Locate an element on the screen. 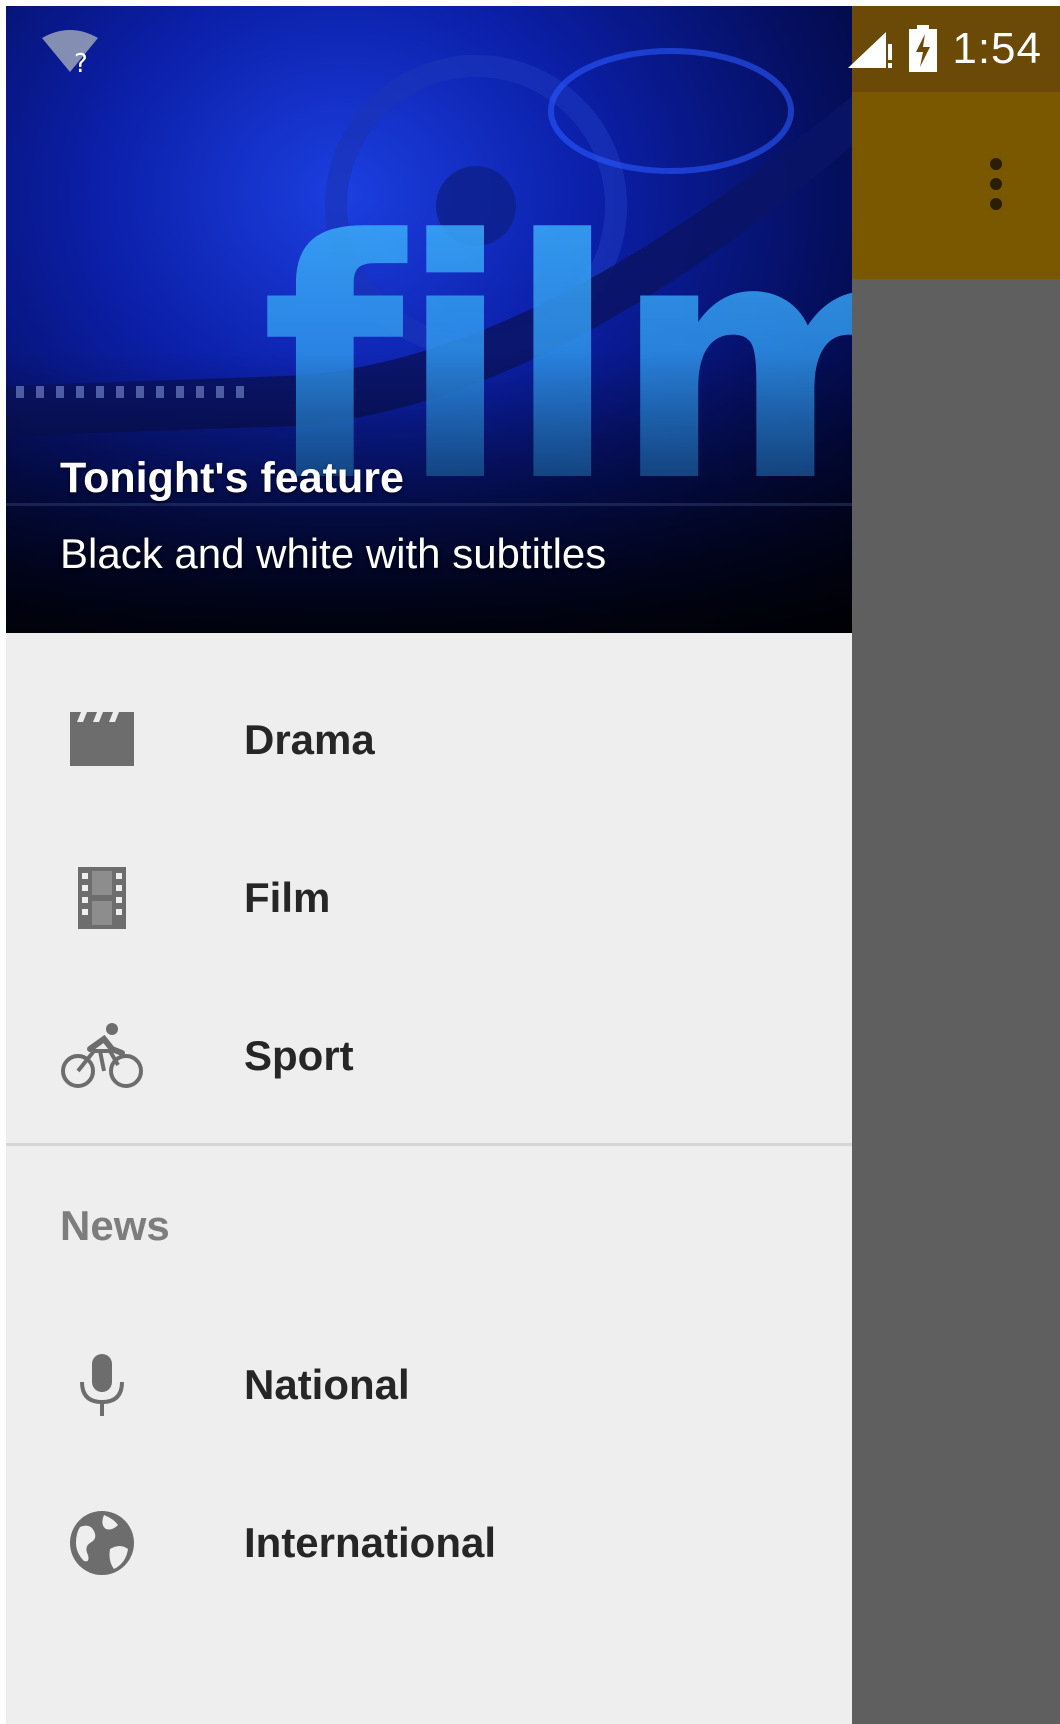 This screenshot has height=1724, width=1060. overflow-menu-button is located at coordinates (996, 186).